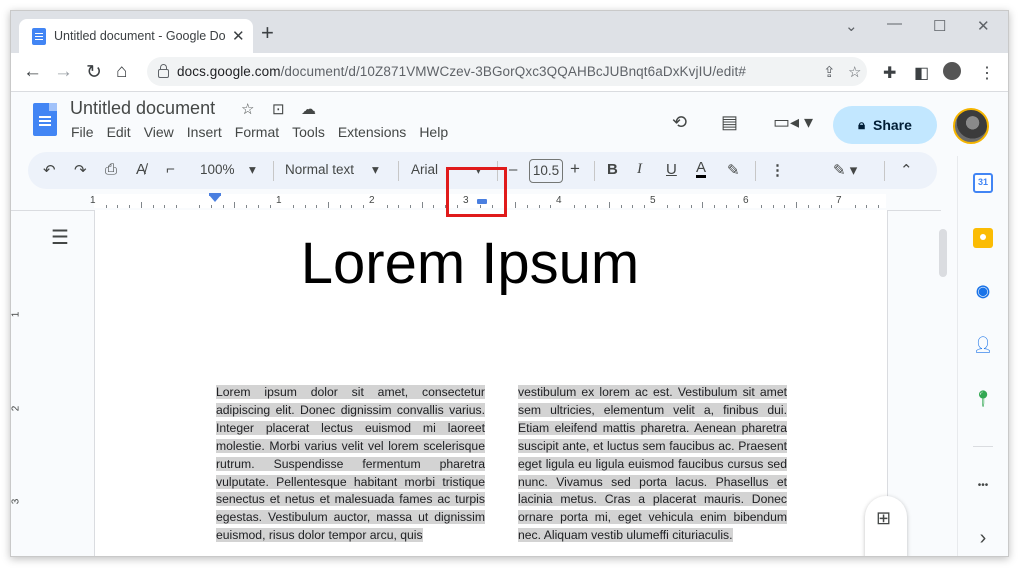  Describe the element at coordinates (729, 122) in the screenshot. I see `comment-icon: ▤` at that location.